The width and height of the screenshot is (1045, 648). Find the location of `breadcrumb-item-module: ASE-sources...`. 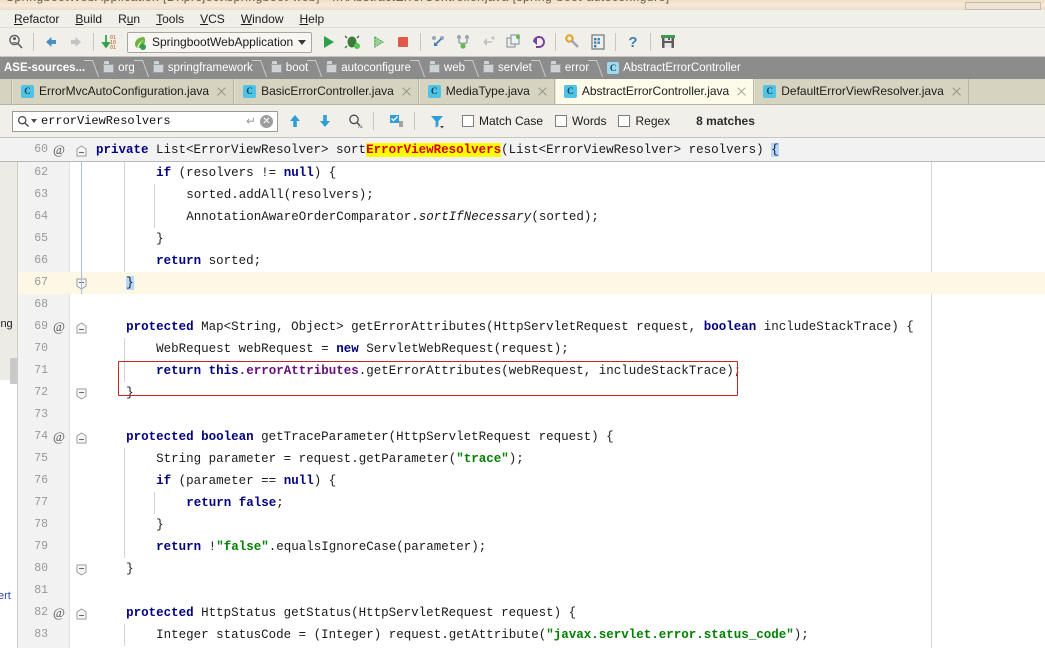

breadcrumb-item-module: ASE-sources... is located at coordinates (47, 68).